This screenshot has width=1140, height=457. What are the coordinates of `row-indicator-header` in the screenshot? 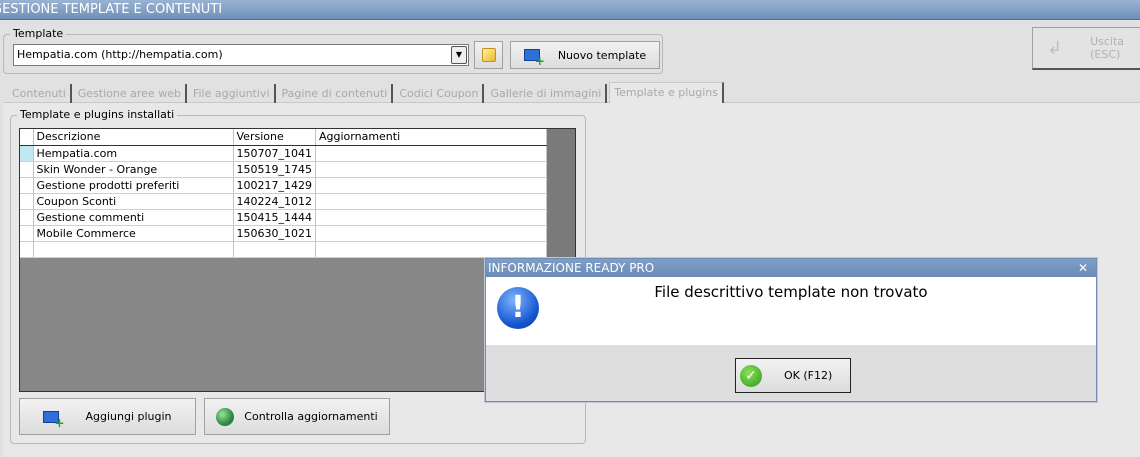 It's located at (27, 137).